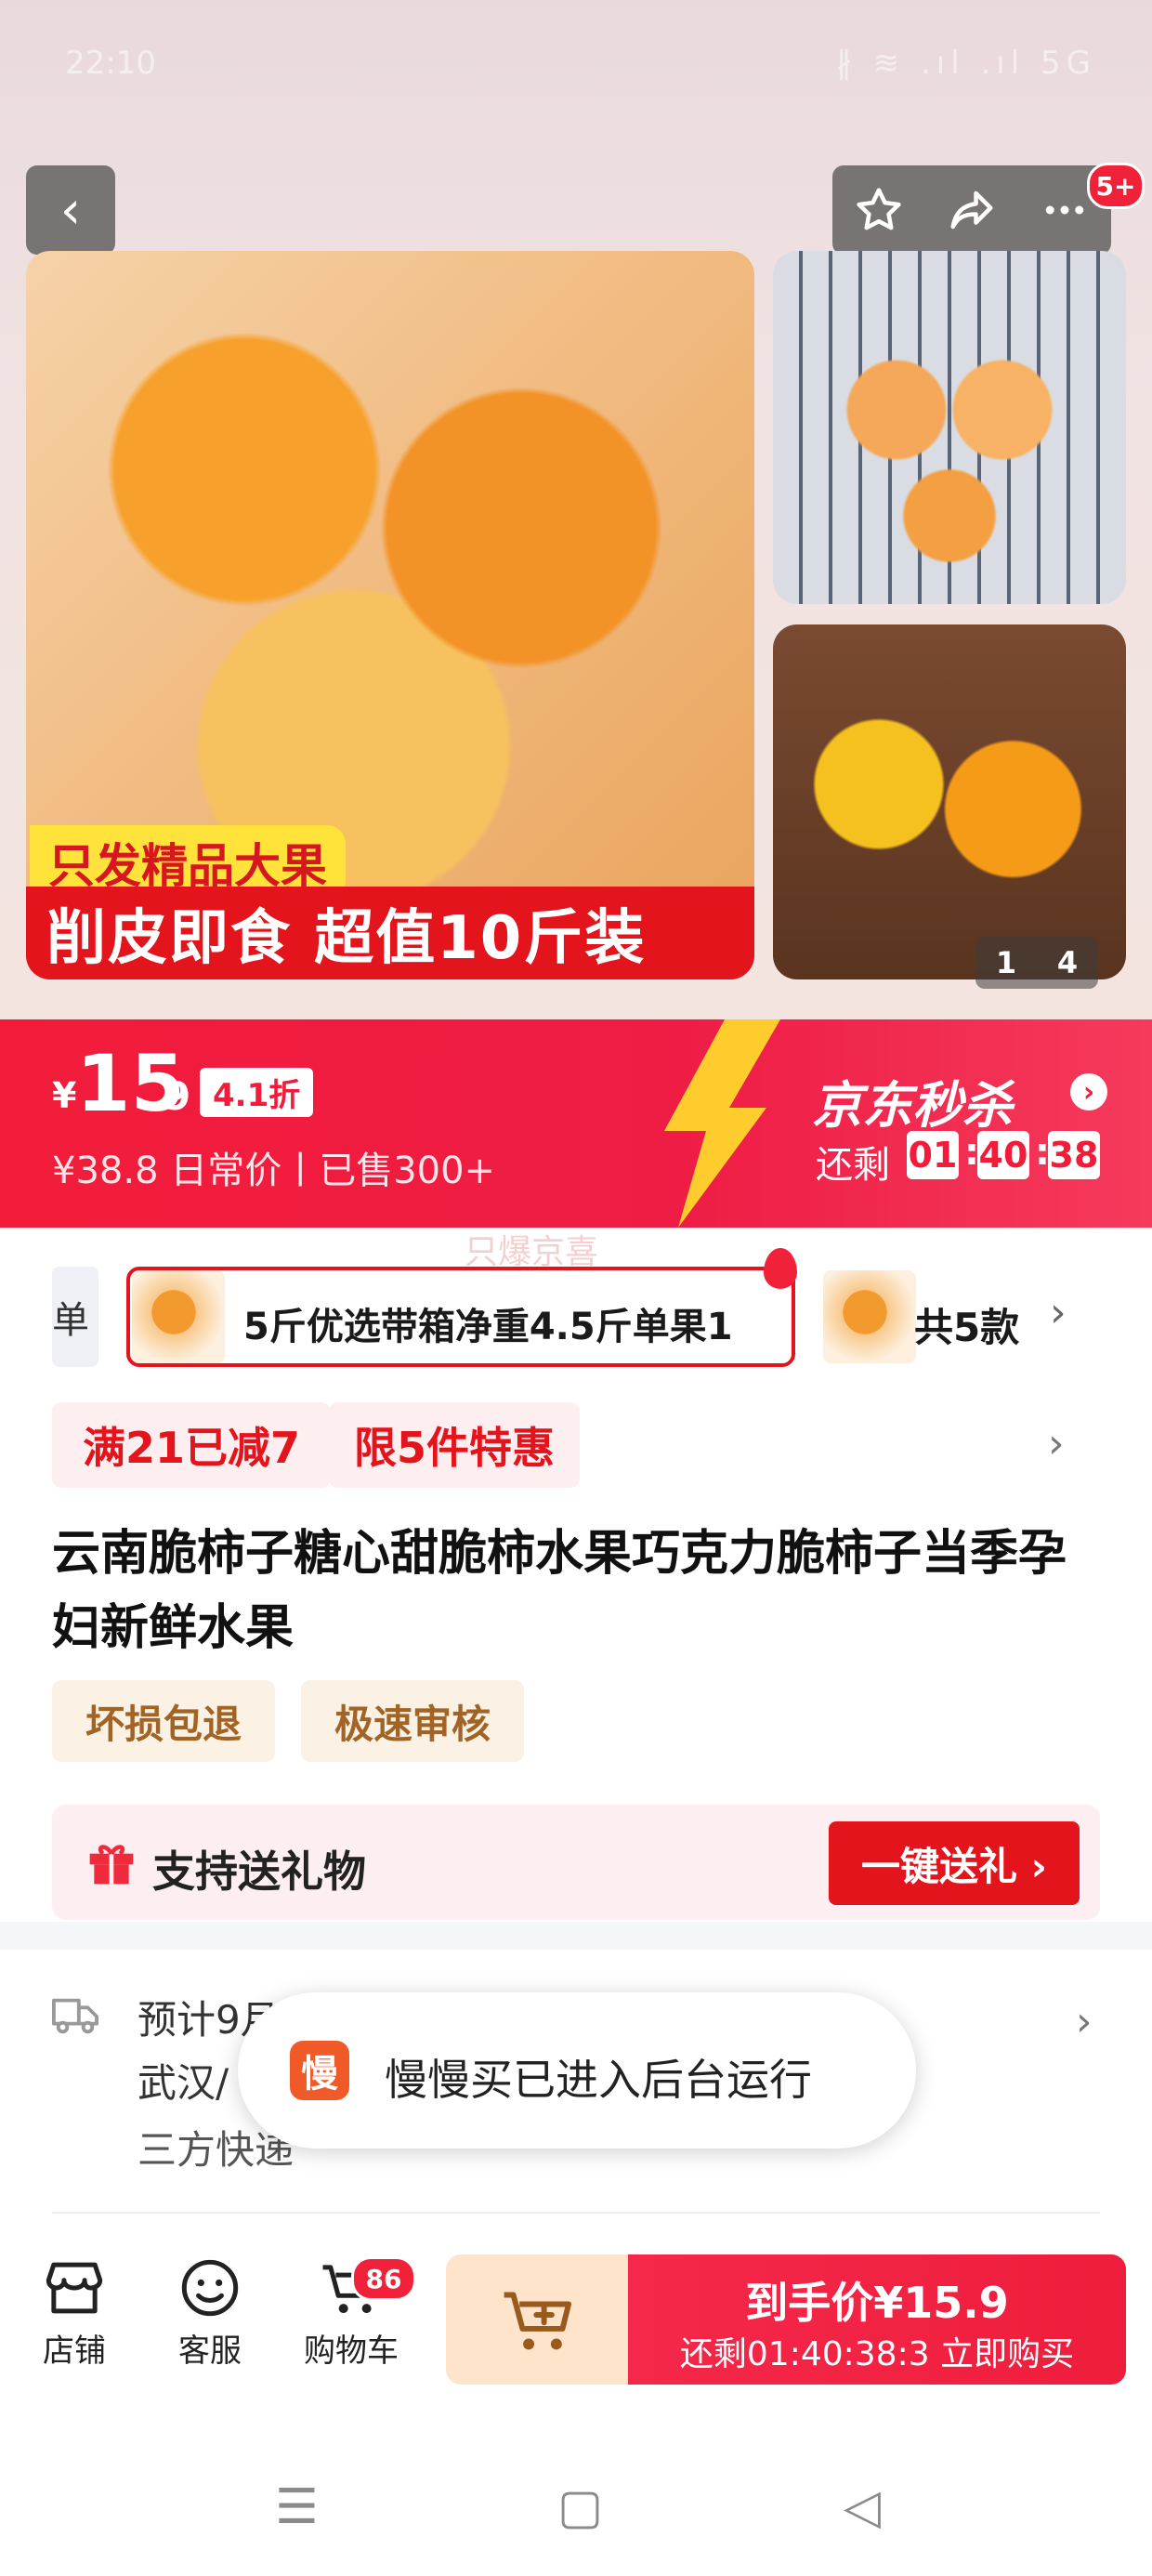  I want to click on star-icon, so click(878, 210).